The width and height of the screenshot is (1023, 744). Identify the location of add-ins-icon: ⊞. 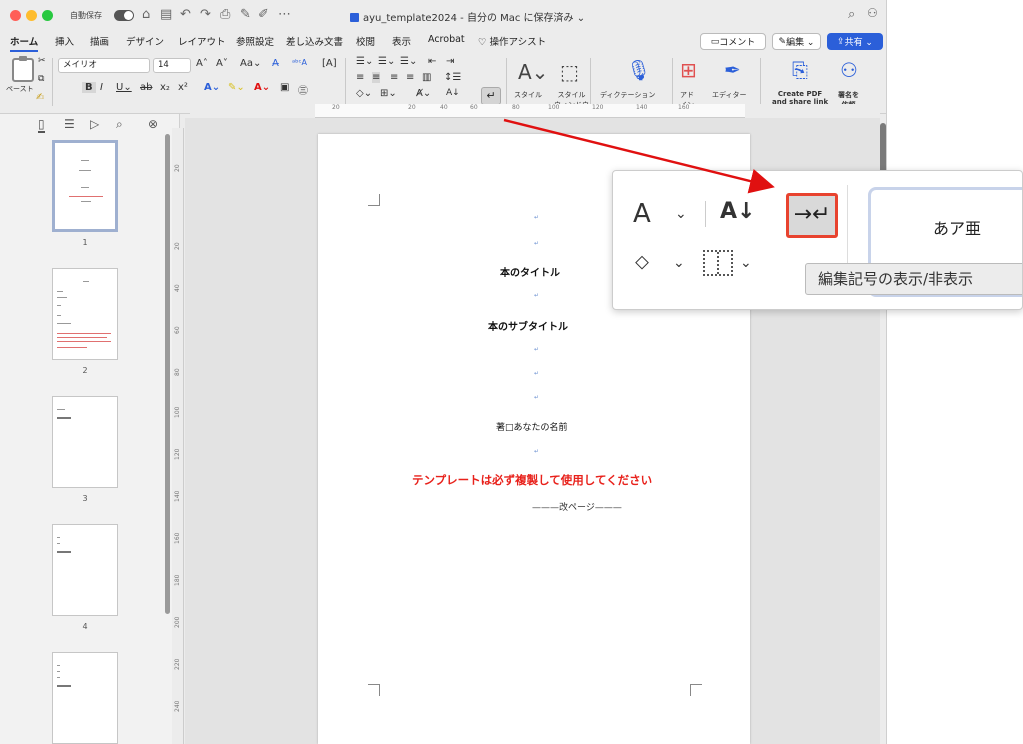
(688, 70).